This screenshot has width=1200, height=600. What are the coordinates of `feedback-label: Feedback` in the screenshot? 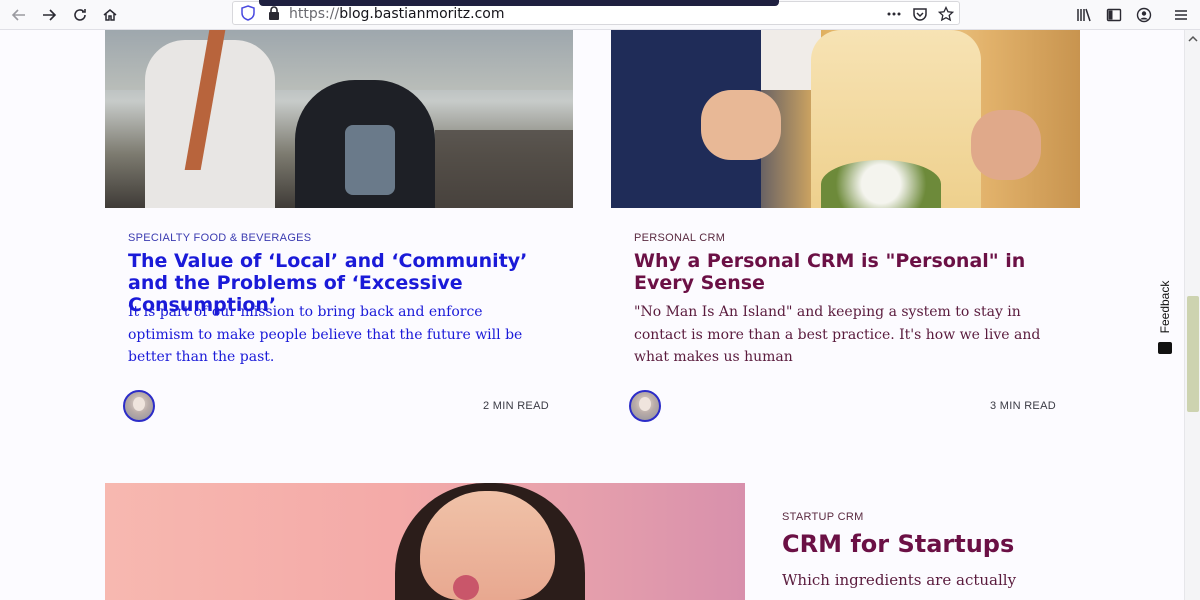 It's located at (1165, 307).